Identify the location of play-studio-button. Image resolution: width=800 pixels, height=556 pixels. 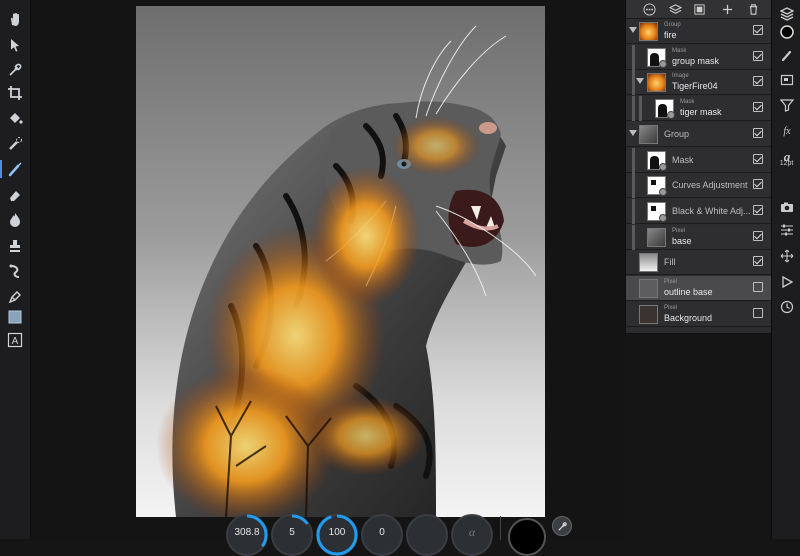
(787, 282).